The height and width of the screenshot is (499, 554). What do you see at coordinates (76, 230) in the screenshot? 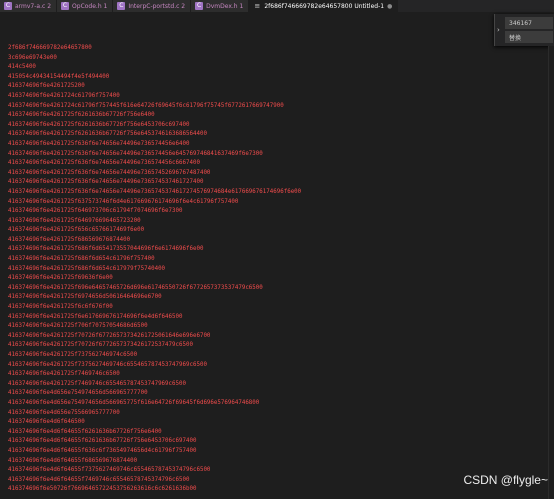
I see `code-line: 416374696f6e4261725f656c6576617469f6e00` at bounding box center [76, 230].